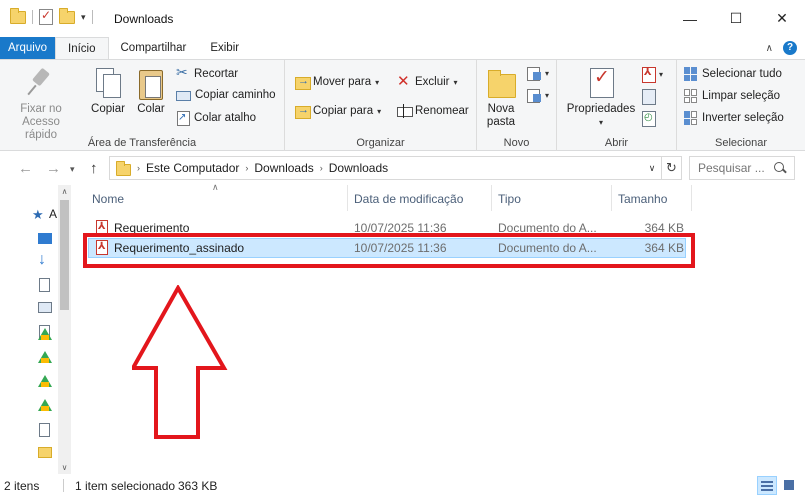  I want to click on new-folder-label: Nova pasta, so click(501, 115).